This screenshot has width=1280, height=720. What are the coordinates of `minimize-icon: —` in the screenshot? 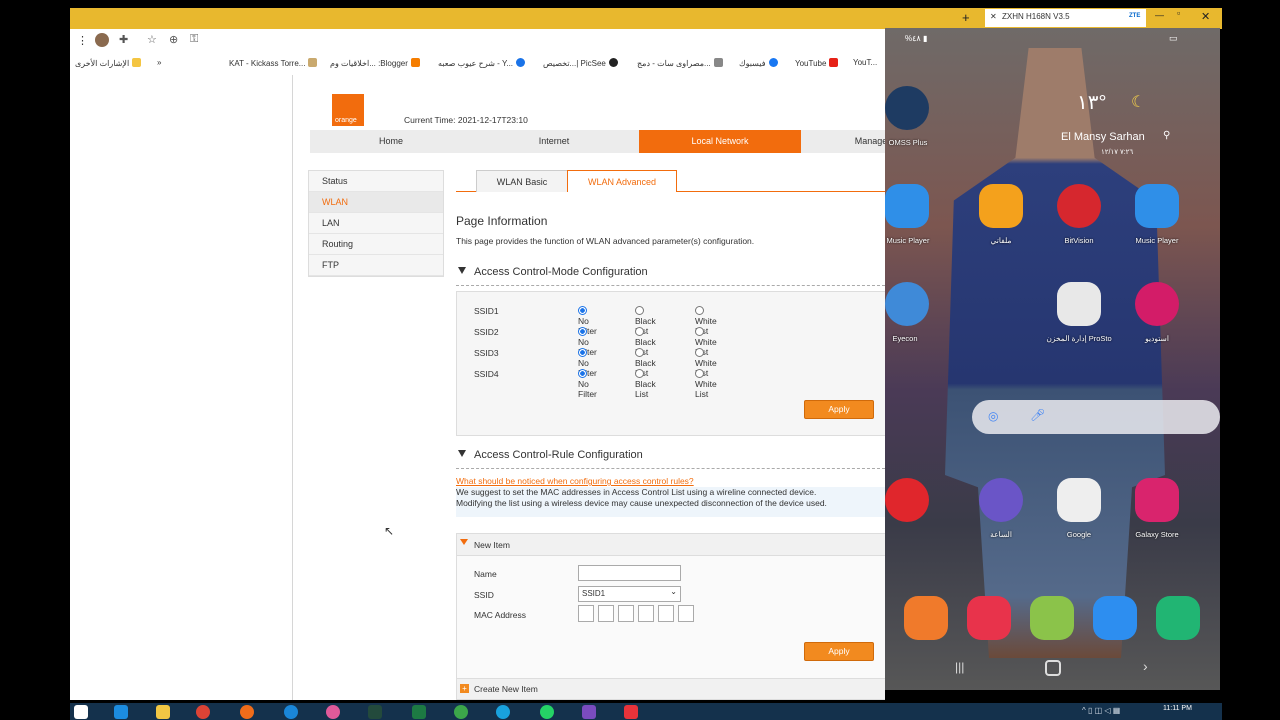 It's located at (1159, 15).